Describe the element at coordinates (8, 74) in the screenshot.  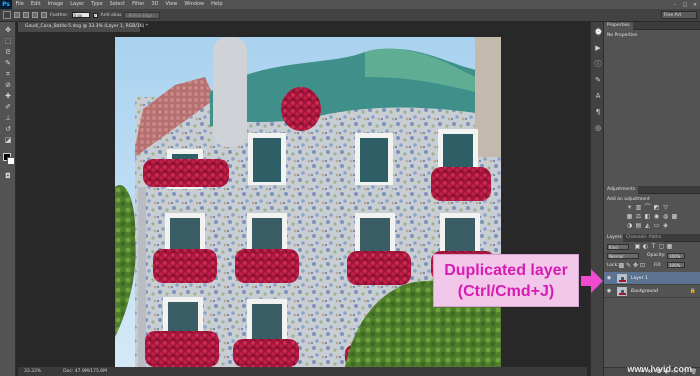
I see `crop-tool-icon: ⌗` at that location.